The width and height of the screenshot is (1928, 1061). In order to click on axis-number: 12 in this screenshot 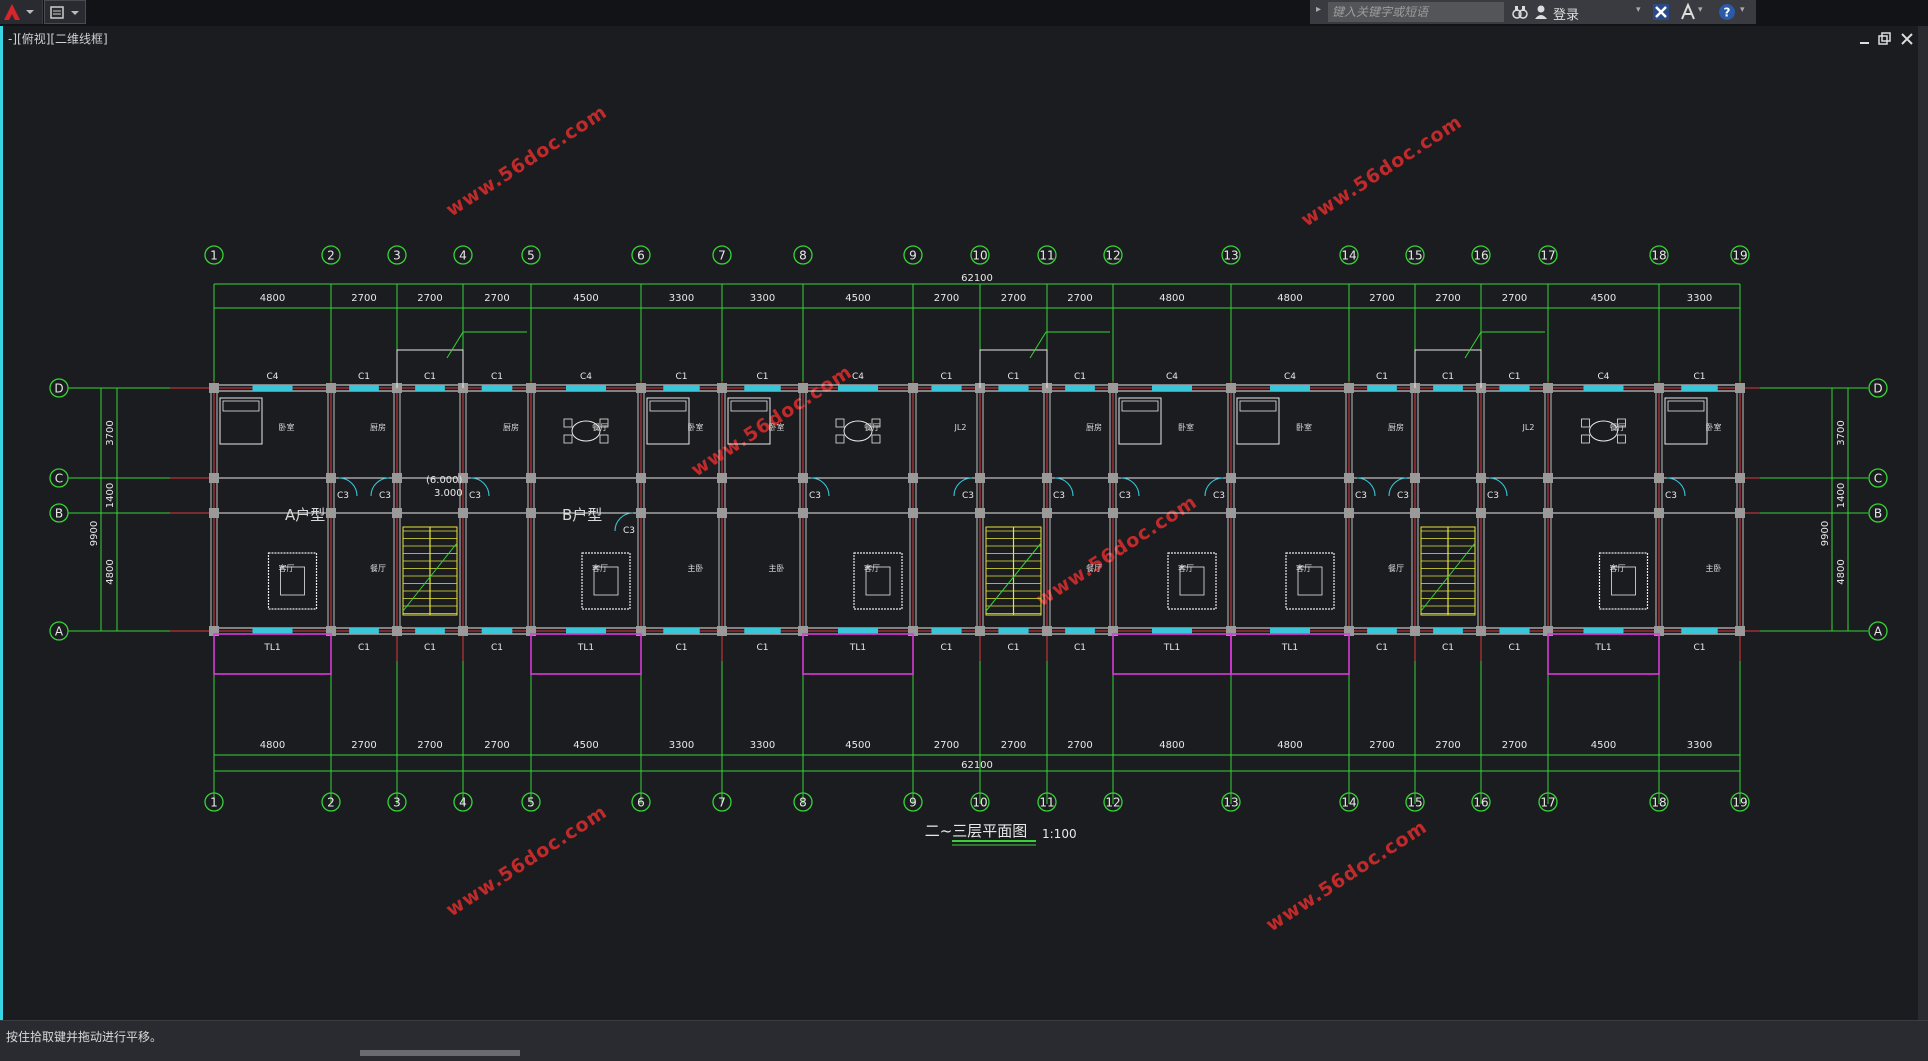, I will do `click(1112, 256)`.